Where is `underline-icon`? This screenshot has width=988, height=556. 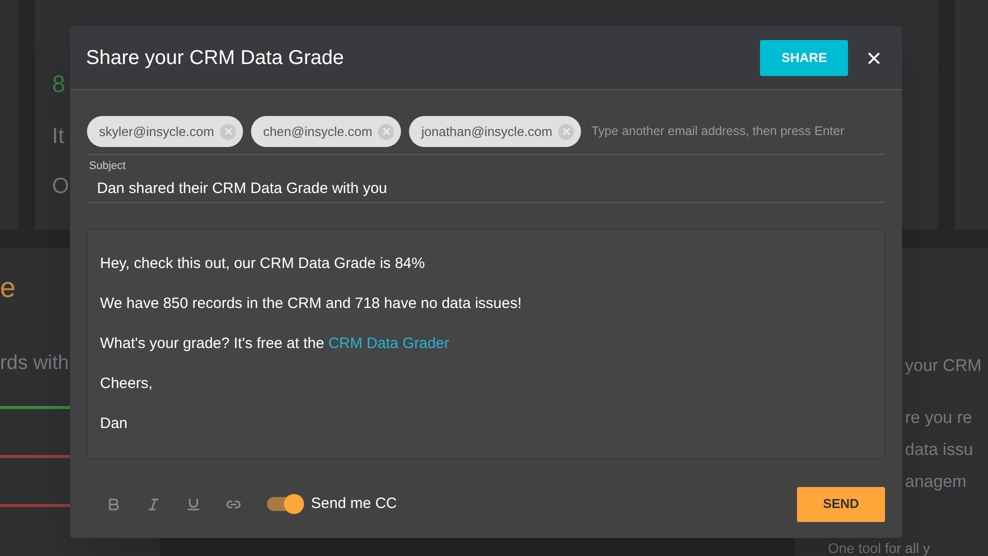 underline-icon is located at coordinates (193, 504).